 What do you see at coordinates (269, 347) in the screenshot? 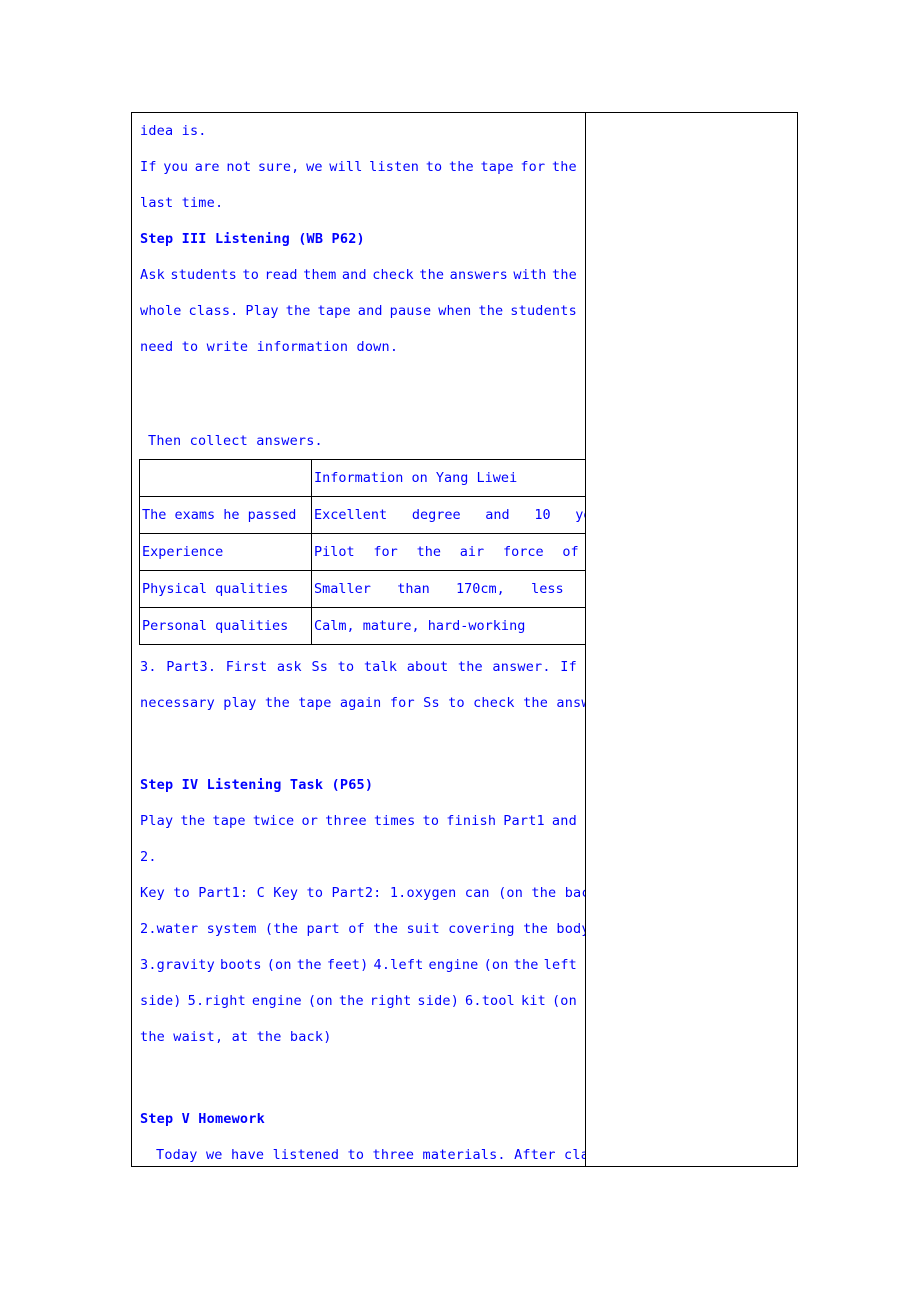
I see `text-line: need to write information down.` at bounding box center [269, 347].